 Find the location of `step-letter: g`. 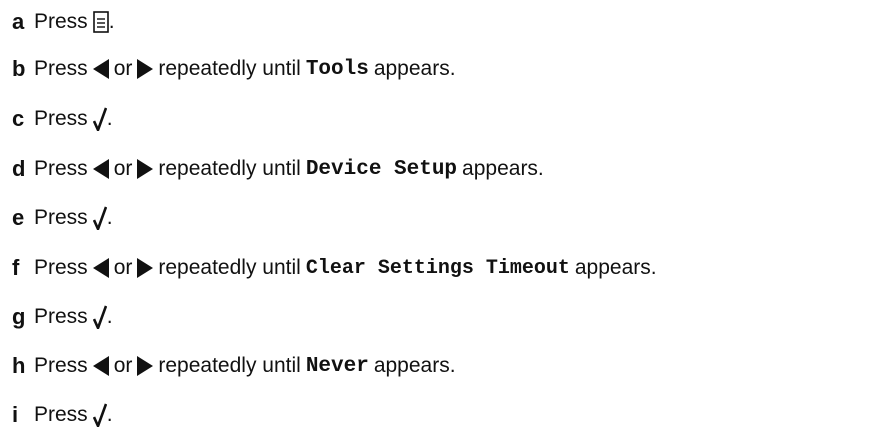

step-letter: g is located at coordinates (19, 316).